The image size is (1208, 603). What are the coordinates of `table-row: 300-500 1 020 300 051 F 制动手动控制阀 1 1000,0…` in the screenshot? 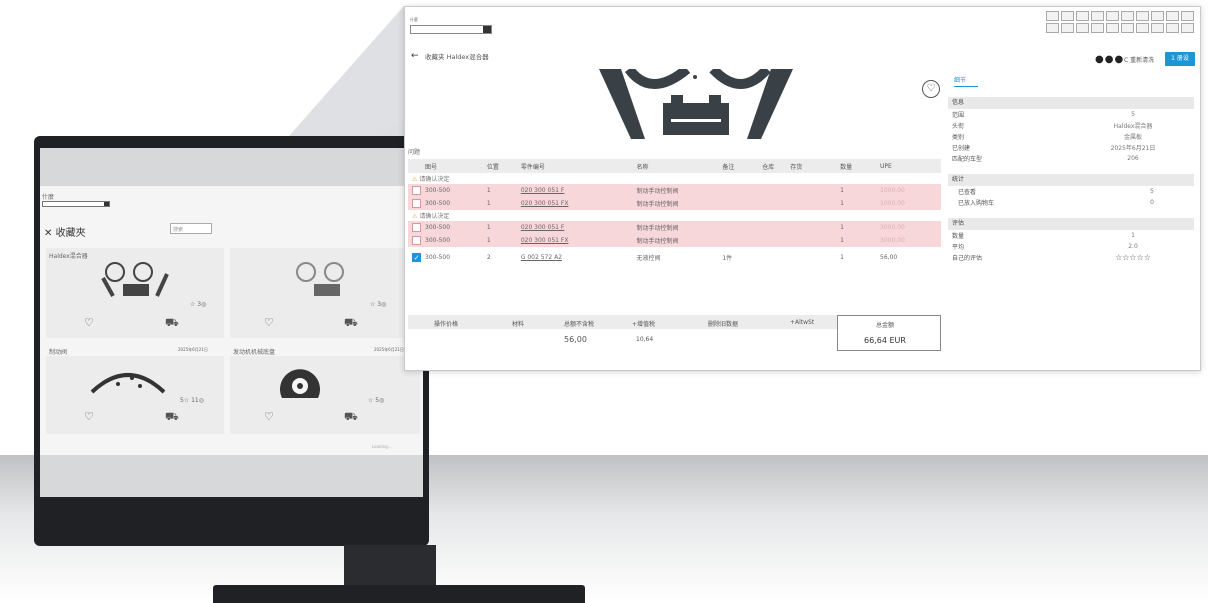 It's located at (674, 190).